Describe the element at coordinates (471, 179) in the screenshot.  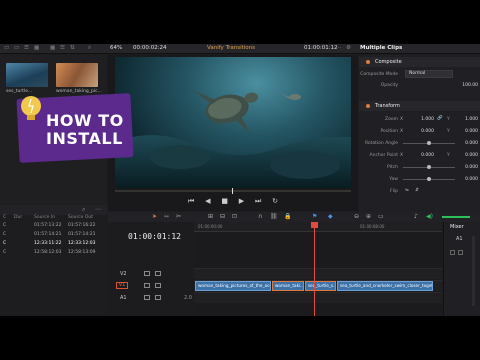
I see `yaw-value: 0.000` at that location.